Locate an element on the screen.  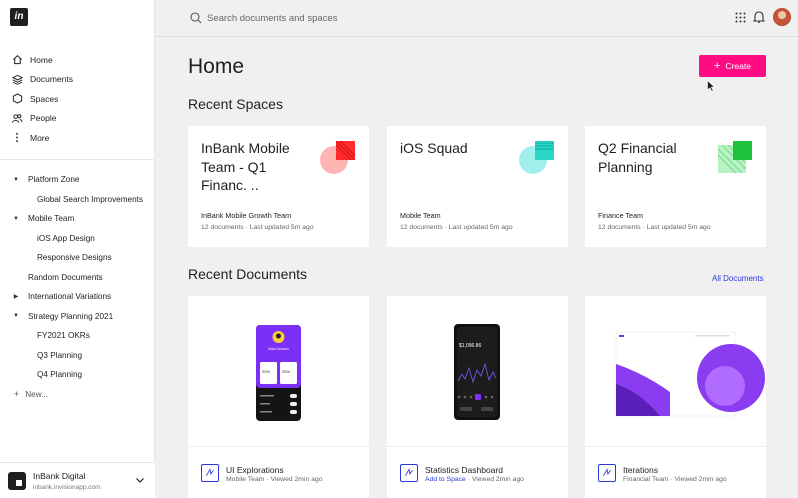
tree-item-international-variations: ▶ International Variations is located at coordinates (77, 297).